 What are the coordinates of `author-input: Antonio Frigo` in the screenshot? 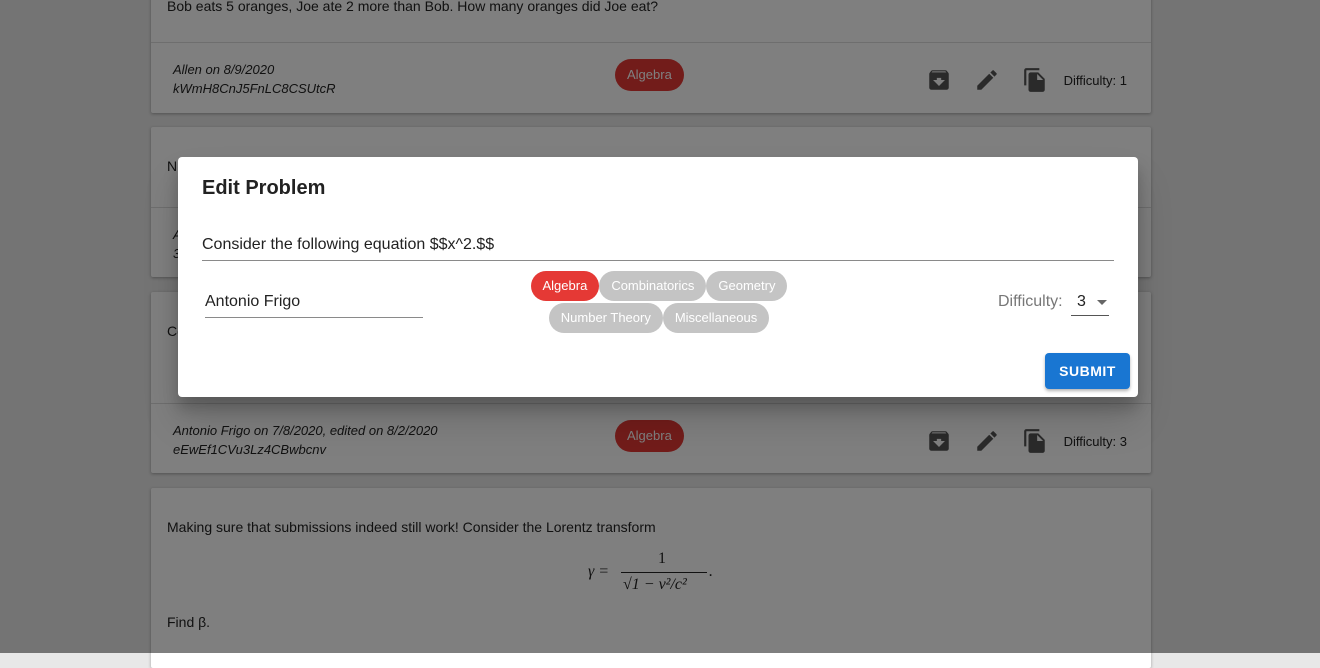 It's located at (314, 305).